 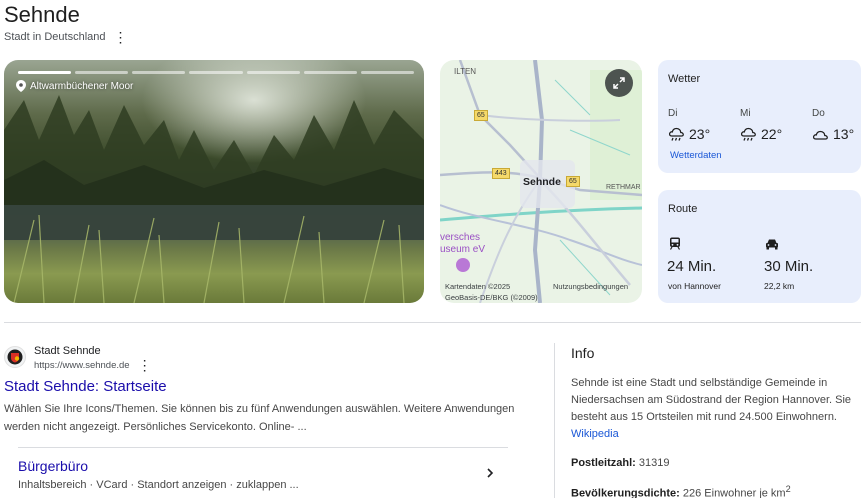 I want to click on train-icon, so click(x=675, y=243).